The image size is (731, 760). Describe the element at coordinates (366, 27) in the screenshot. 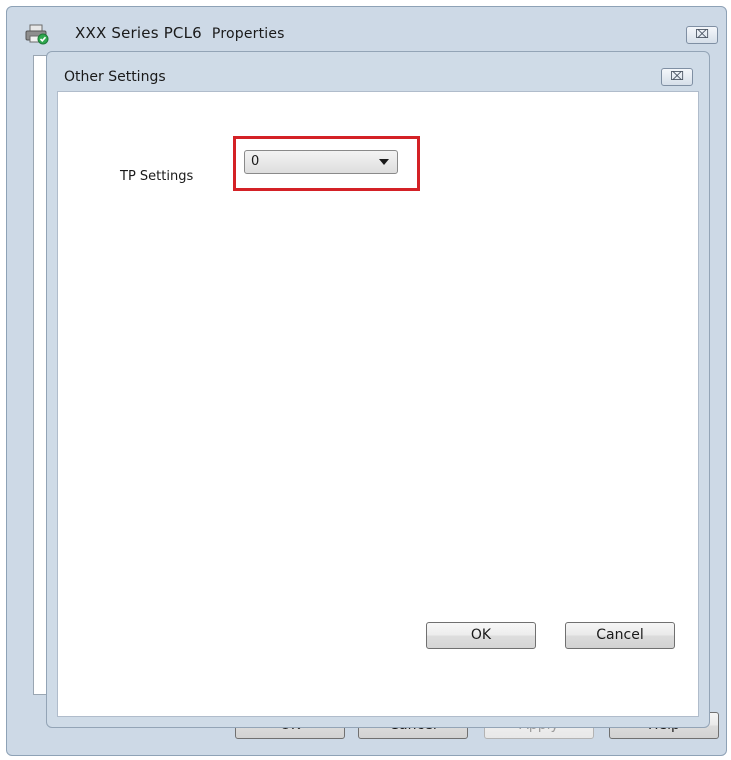

I see `window-titlebar: XXX Series PCL6 Properties ⌧` at that location.